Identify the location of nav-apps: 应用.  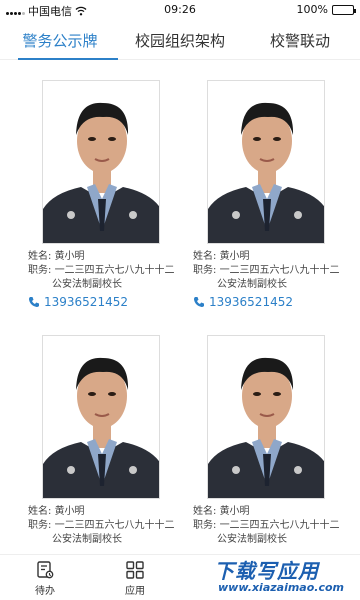
(135, 578).